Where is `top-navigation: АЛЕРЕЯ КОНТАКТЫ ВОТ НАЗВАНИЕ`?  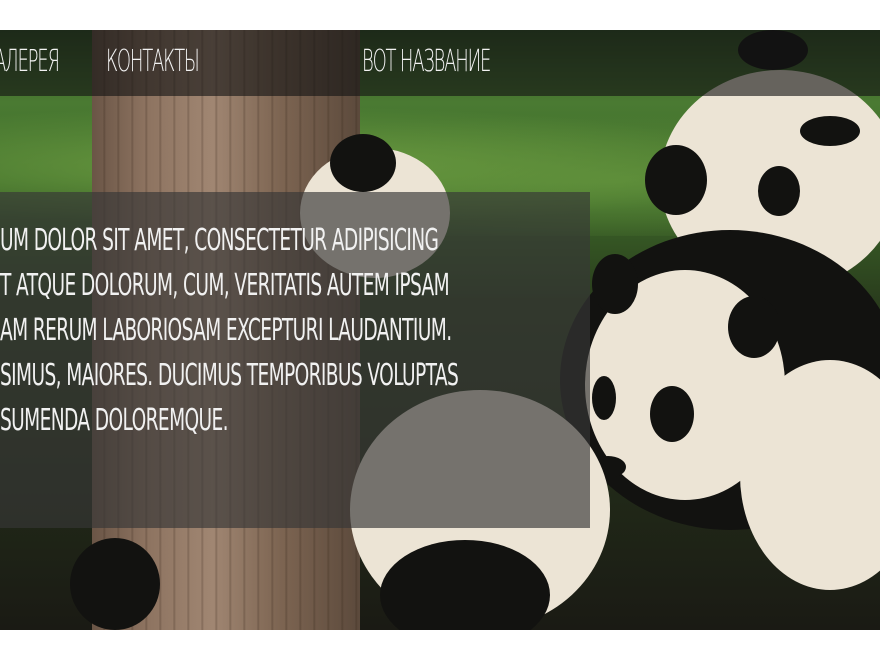
top-navigation: АЛЕРЕЯ КОНТАКТЫ ВОТ НАЗВАНИЕ is located at coordinates (440, 63).